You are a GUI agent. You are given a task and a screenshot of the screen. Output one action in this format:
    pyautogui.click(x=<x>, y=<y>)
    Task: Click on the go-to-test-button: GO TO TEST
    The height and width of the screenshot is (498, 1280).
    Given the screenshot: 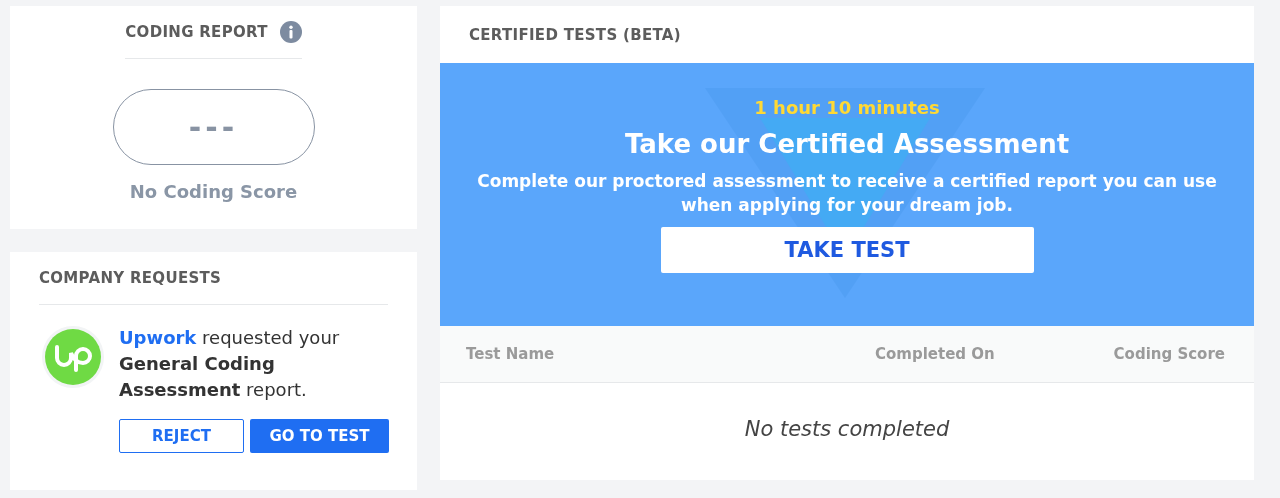 What is the action you would take?
    pyautogui.click(x=319, y=436)
    